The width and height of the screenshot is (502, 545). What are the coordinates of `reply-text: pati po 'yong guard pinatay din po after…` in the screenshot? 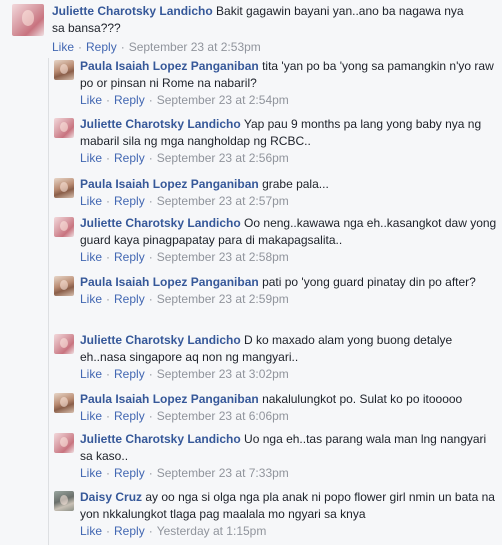 It's located at (369, 282).